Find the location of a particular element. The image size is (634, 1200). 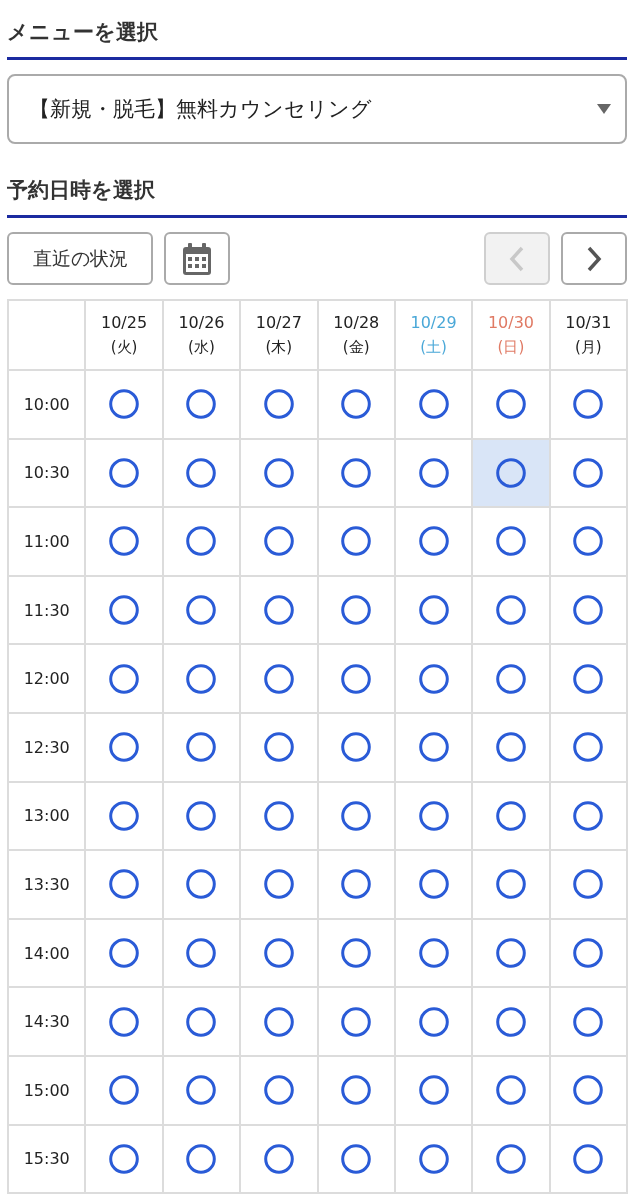

calendar-button is located at coordinates (197, 258).